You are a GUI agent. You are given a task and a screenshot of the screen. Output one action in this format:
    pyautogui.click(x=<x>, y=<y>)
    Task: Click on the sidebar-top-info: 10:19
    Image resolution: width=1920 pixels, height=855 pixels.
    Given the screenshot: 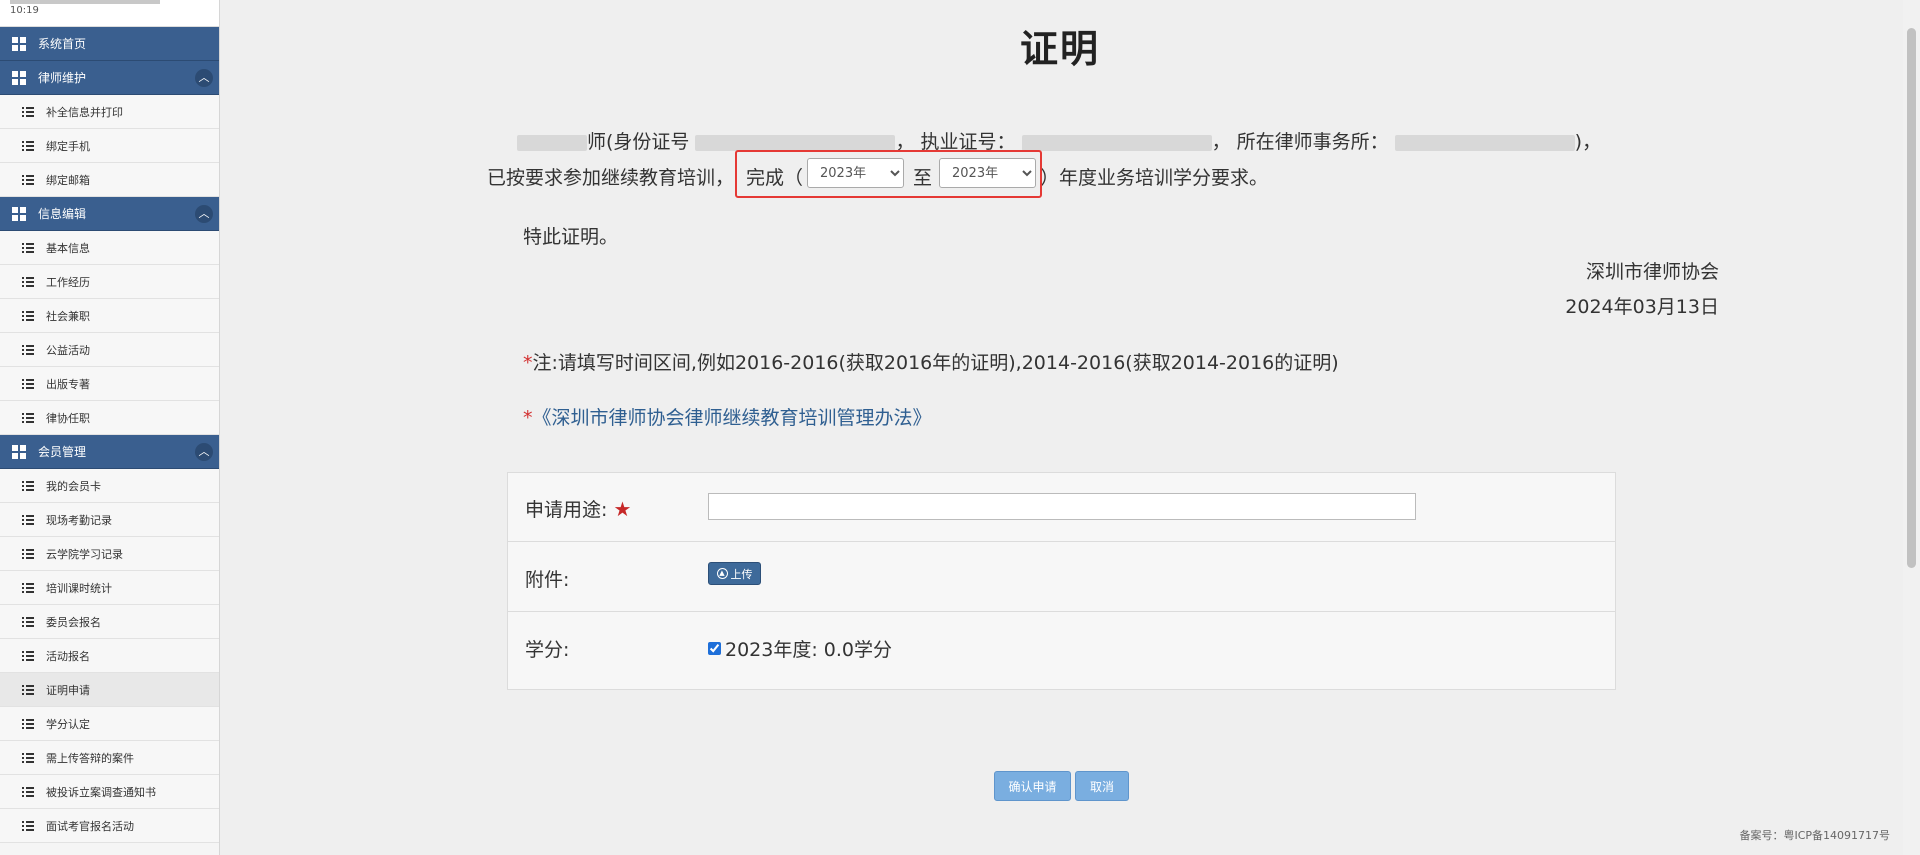 What is the action you would take?
    pyautogui.click(x=109, y=13)
    